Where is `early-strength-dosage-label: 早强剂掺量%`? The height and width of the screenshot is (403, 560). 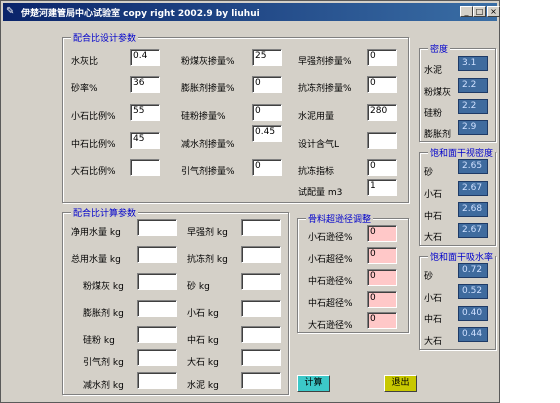 early-strength-dosage-label: 早强剂掺量% is located at coordinates (325, 62).